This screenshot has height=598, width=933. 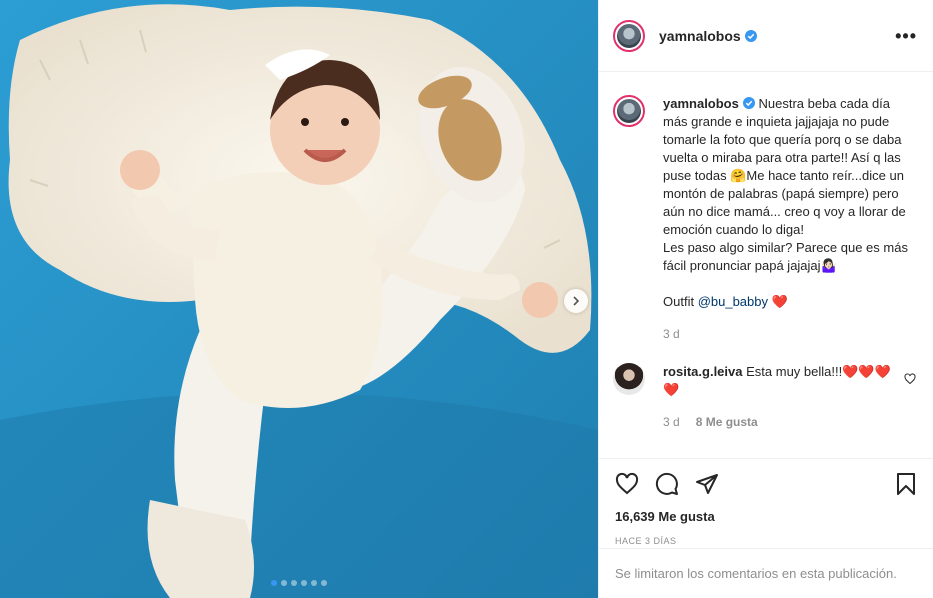 What do you see at coordinates (727, 422) in the screenshot?
I see `comment-likes: 8 Me gusta` at bounding box center [727, 422].